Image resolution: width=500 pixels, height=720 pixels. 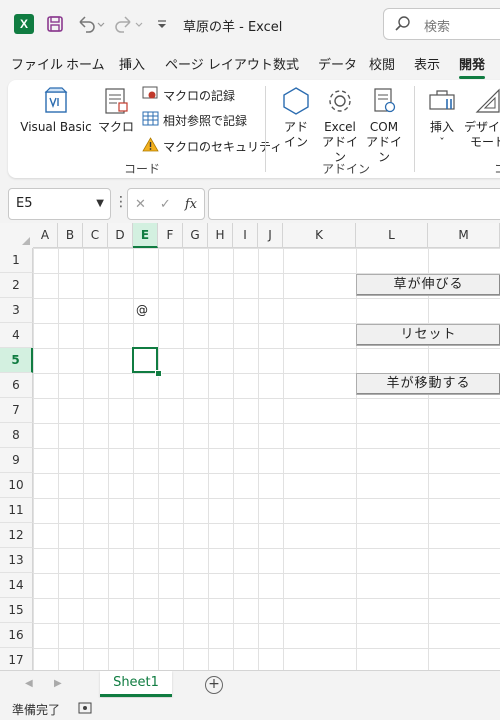 I want to click on tab-developer: 開発, so click(x=472, y=66).